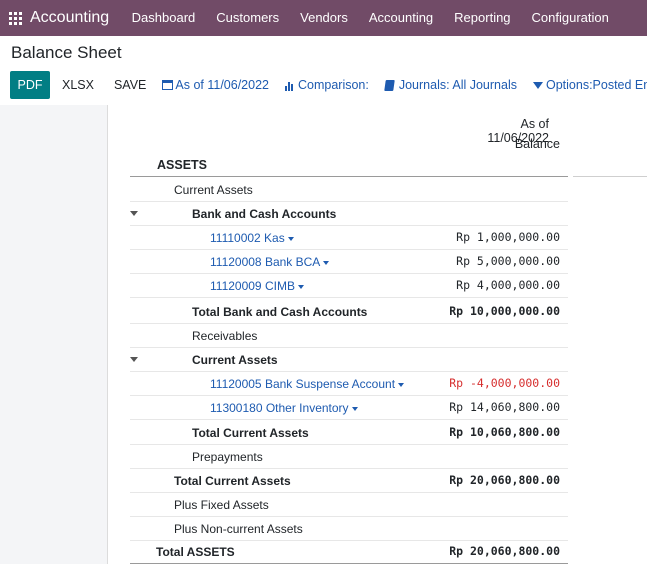  Describe the element at coordinates (504, 311) in the screenshot. I see `row-amount: Rp 10,000,000.00` at that location.